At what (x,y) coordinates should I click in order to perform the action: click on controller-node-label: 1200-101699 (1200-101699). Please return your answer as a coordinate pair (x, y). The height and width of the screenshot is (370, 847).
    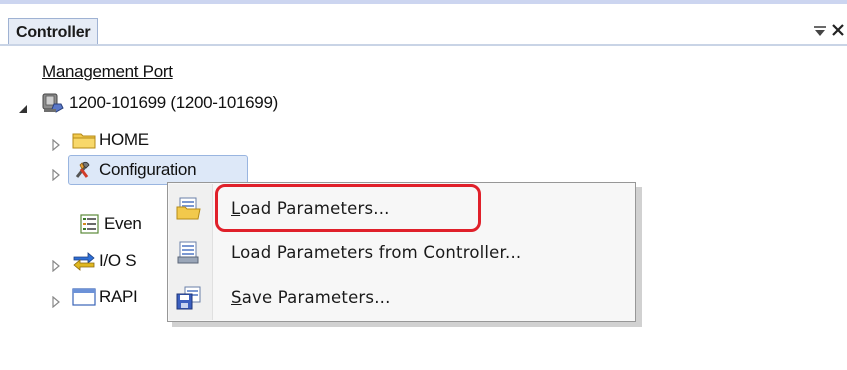
    Looking at the image, I should click on (173, 102).